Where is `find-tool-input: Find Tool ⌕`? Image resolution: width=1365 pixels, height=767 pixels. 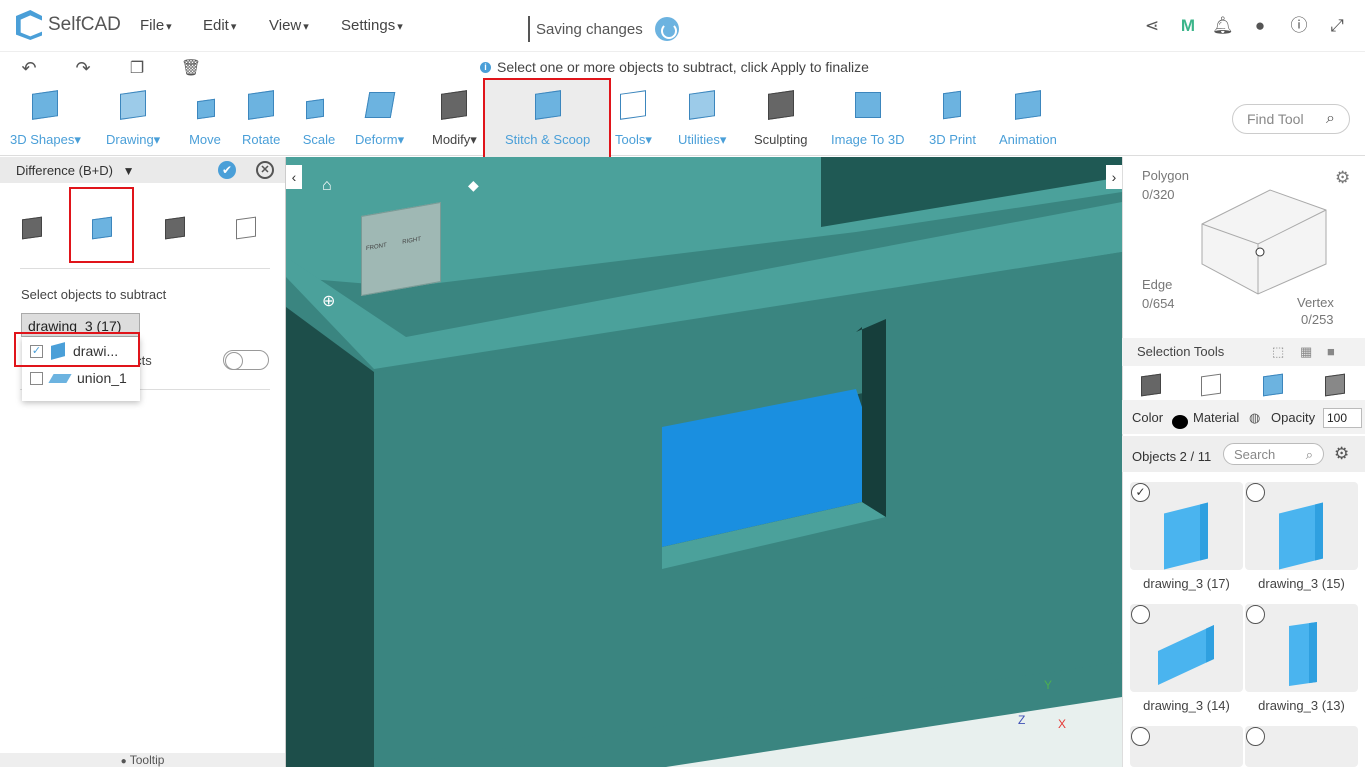 find-tool-input: Find Tool ⌕ is located at coordinates (1291, 119).